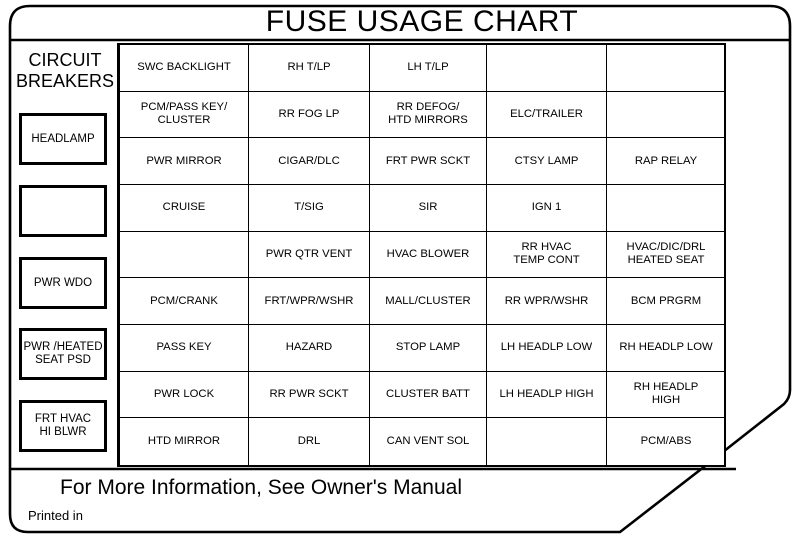  I want to click on fuse-cell-r4-c3: SIR, so click(428, 208).